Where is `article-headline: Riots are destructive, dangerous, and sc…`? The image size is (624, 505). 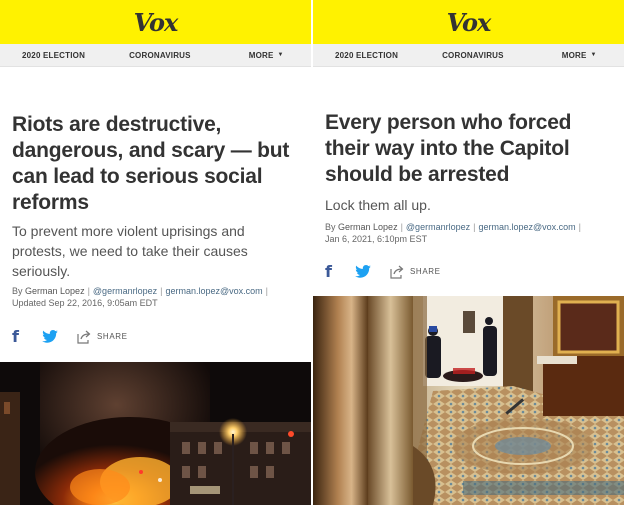
article-headline: Riots are destructive, dangerous, and sc… is located at coordinates (151, 163).